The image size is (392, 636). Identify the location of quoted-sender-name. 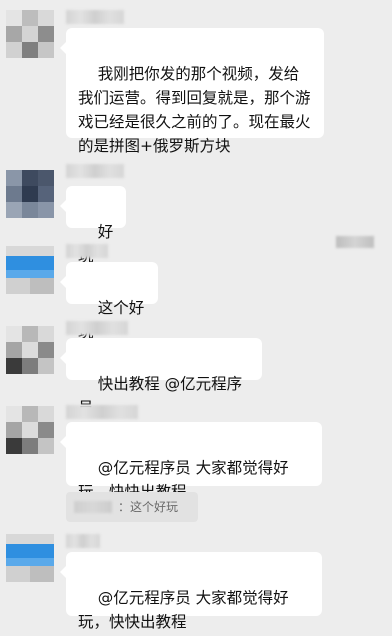
(93, 507).